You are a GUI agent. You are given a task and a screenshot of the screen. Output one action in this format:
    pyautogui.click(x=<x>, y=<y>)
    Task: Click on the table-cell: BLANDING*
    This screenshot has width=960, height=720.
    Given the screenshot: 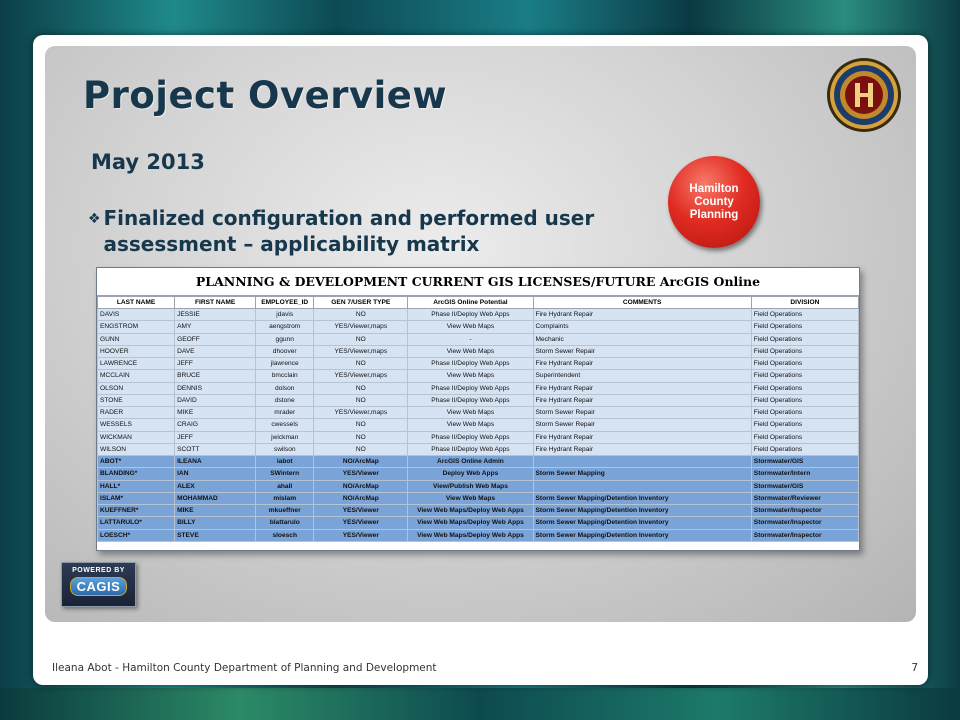 What is the action you would take?
    pyautogui.click(x=136, y=474)
    